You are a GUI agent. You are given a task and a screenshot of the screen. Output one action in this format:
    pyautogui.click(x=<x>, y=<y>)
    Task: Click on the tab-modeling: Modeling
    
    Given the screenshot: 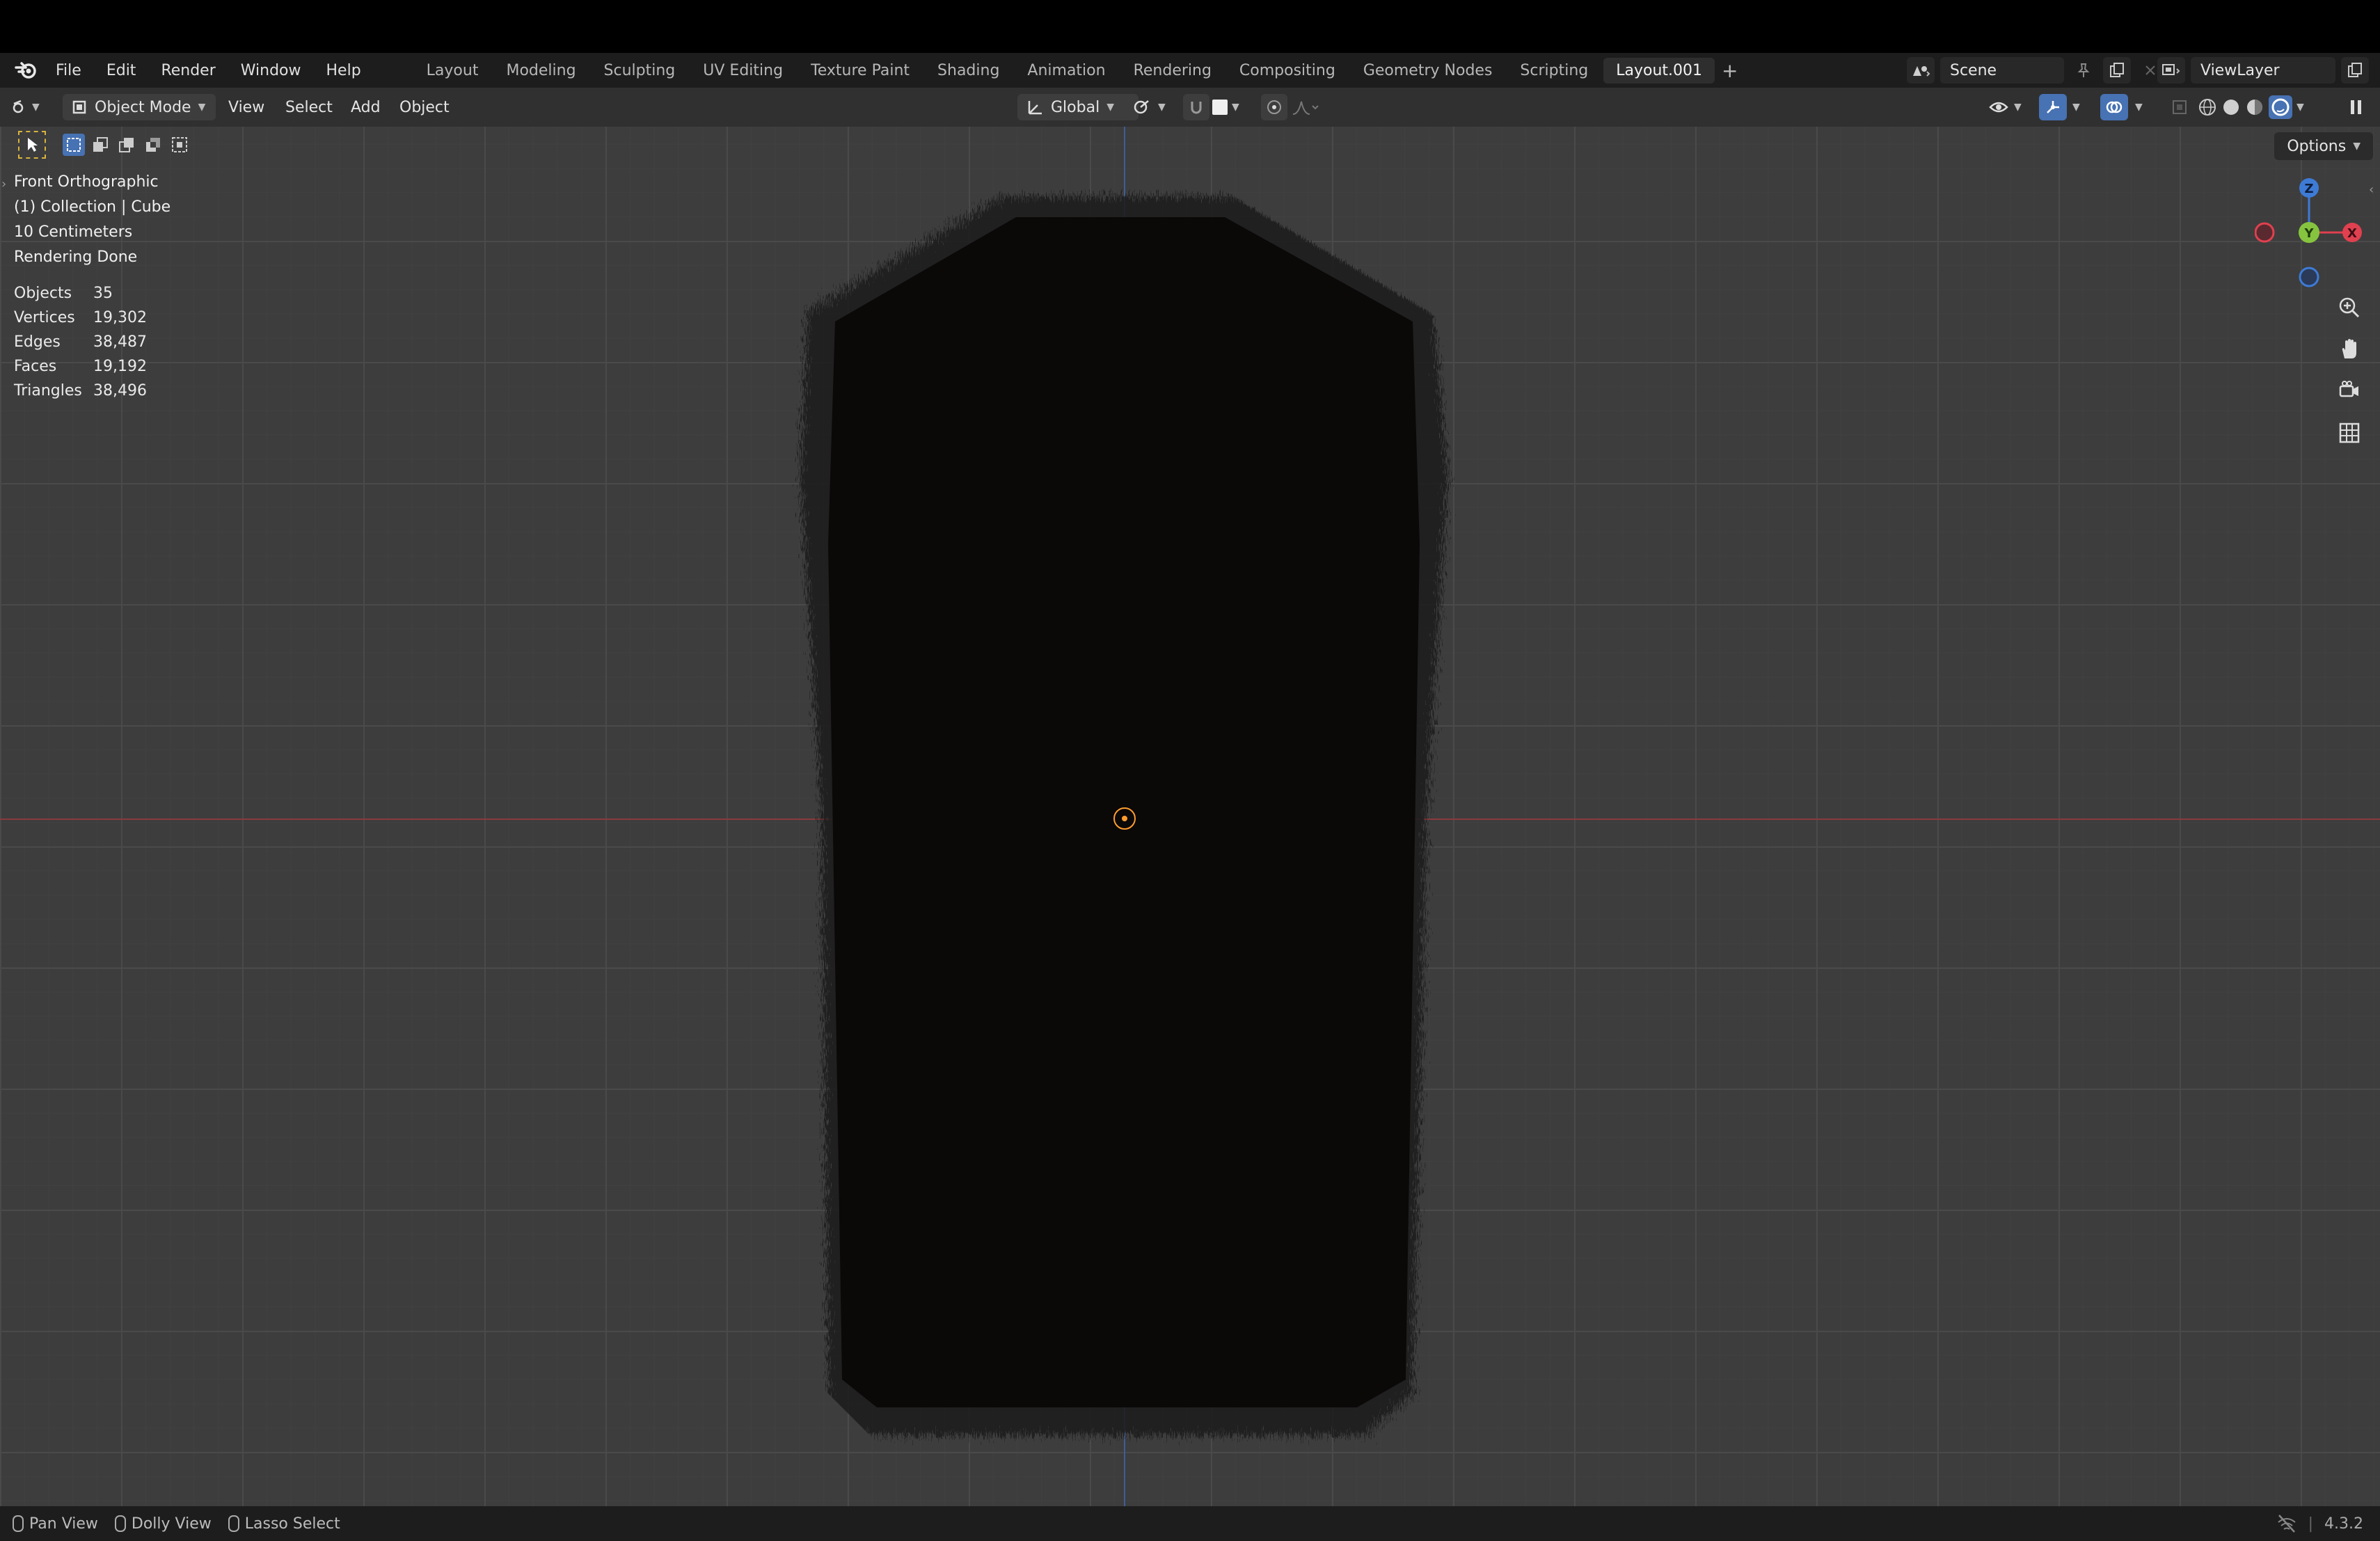 What is the action you would take?
    pyautogui.click(x=540, y=71)
    